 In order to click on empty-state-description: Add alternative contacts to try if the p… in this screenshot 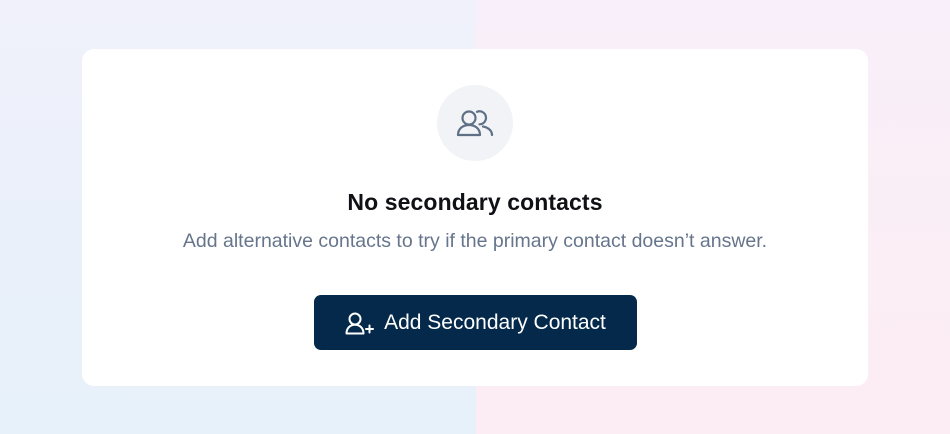, I will do `click(475, 241)`.